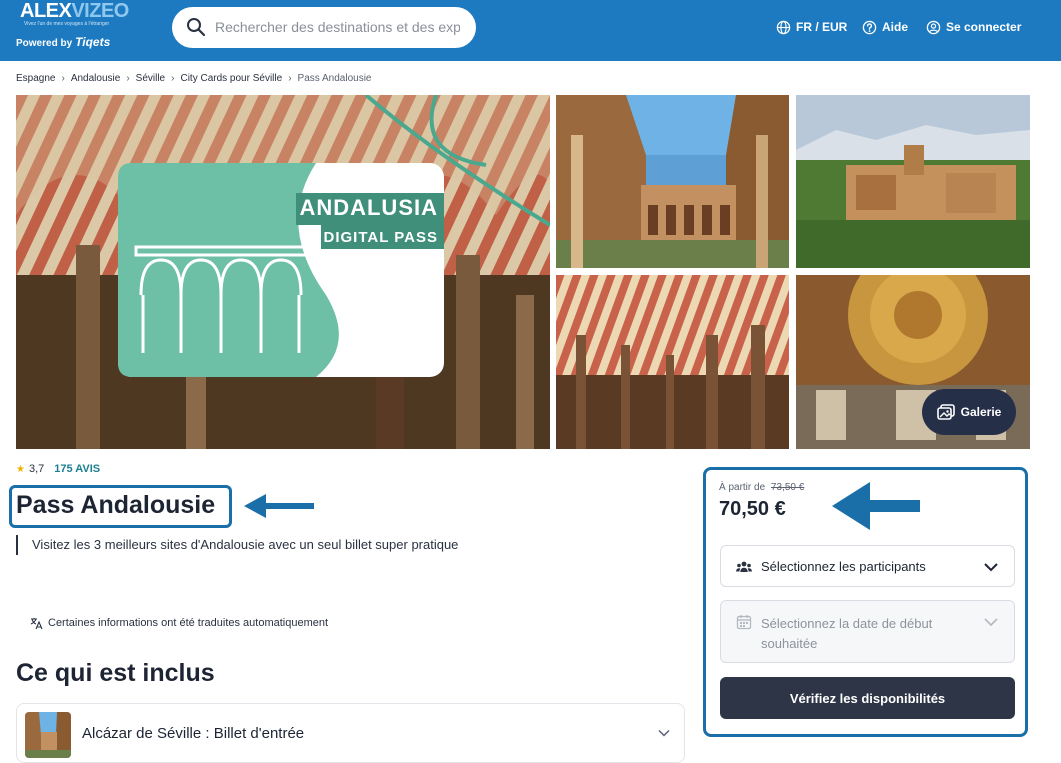 The height and width of the screenshot is (763, 1061). I want to click on start-date-select-label: Sélectionnez la date de début souhaitée, so click(847, 633).